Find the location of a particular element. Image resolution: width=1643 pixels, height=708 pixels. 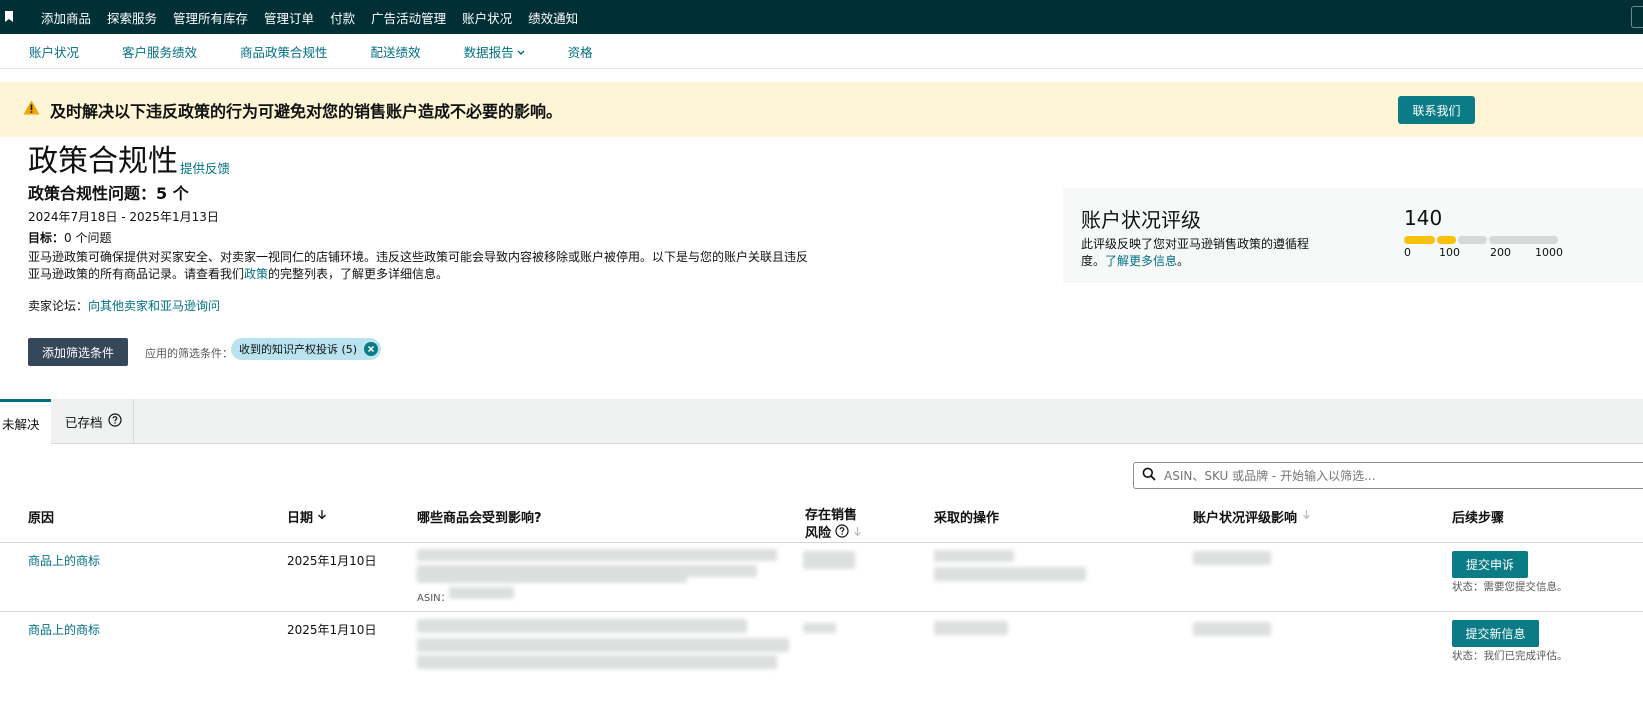

column-header-date: 日期 is located at coordinates (307, 516).